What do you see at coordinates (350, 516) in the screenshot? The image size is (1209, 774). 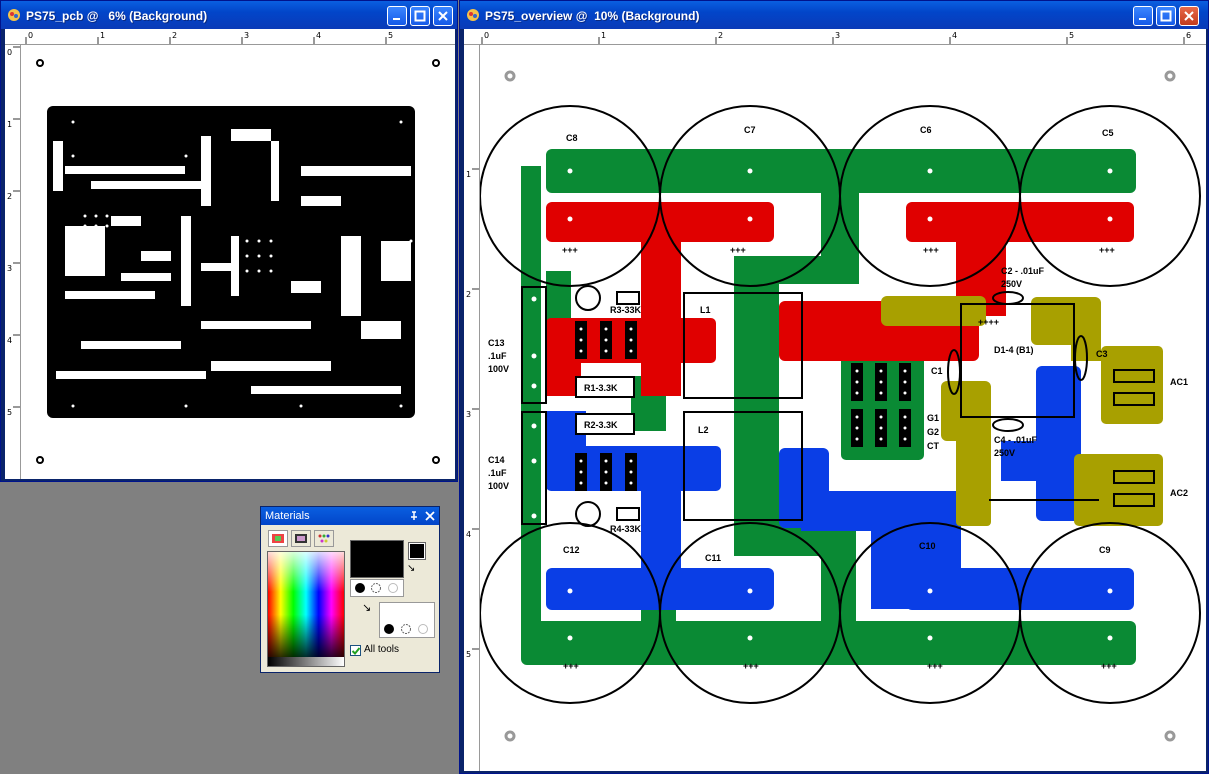 I see `materials-titlebar: Materials` at bounding box center [350, 516].